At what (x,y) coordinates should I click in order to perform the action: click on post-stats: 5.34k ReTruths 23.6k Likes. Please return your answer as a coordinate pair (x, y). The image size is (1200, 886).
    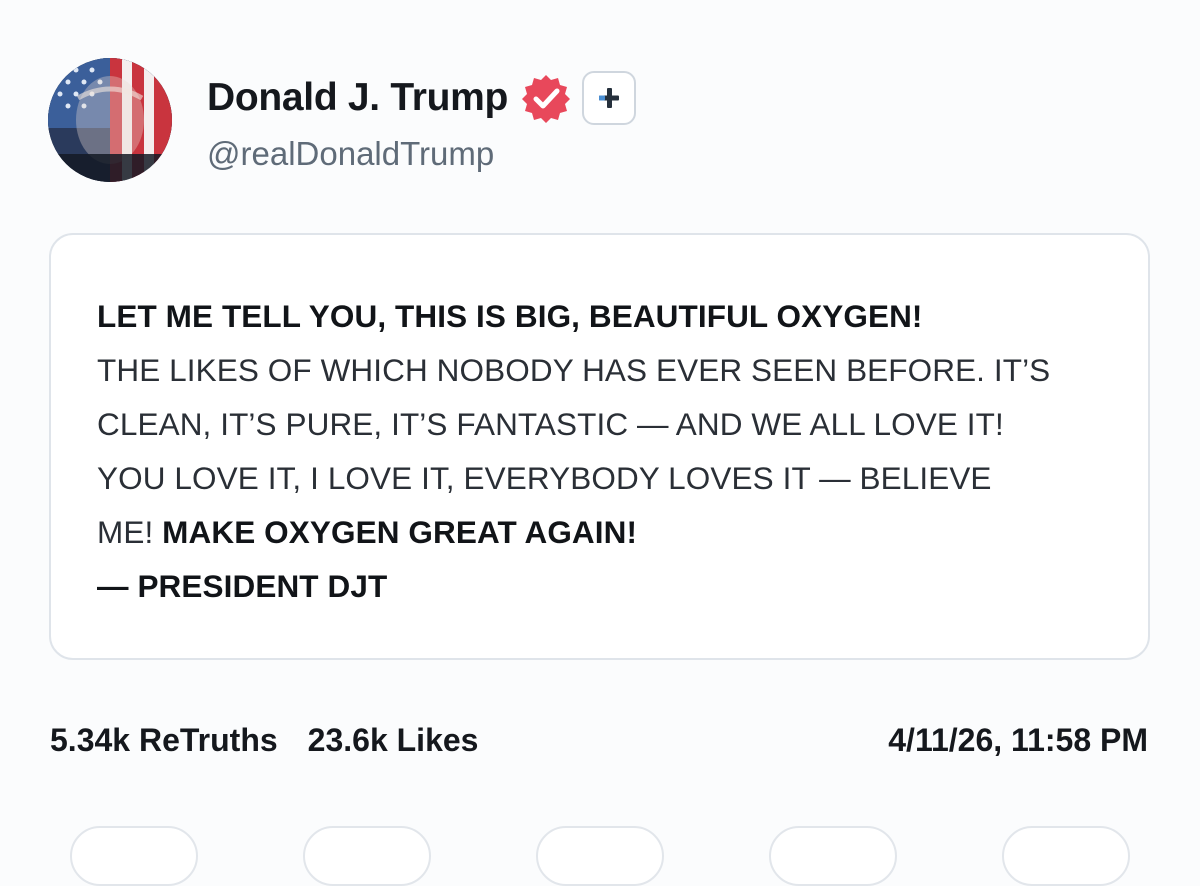
    Looking at the image, I should click on (264, 740).